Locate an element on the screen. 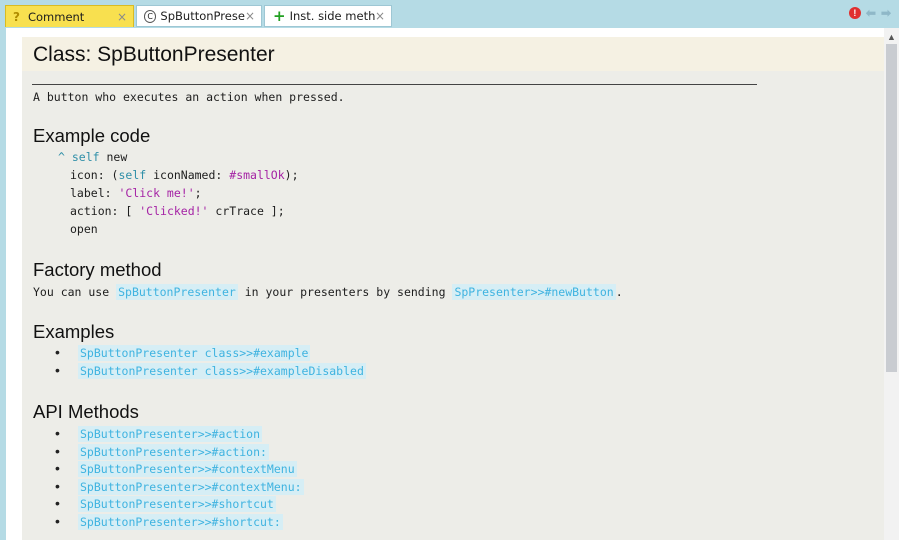  code-line-2: icon: (self iconNamed: #smallOk); is located at coordinates (184, 175).